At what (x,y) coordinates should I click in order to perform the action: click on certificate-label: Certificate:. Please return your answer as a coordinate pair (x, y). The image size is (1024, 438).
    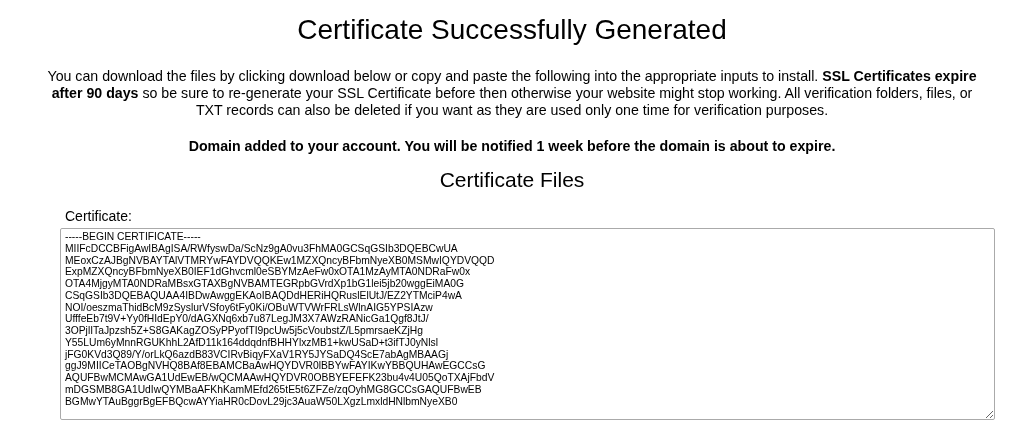
    Looking at the image, I should click on (99, 216).